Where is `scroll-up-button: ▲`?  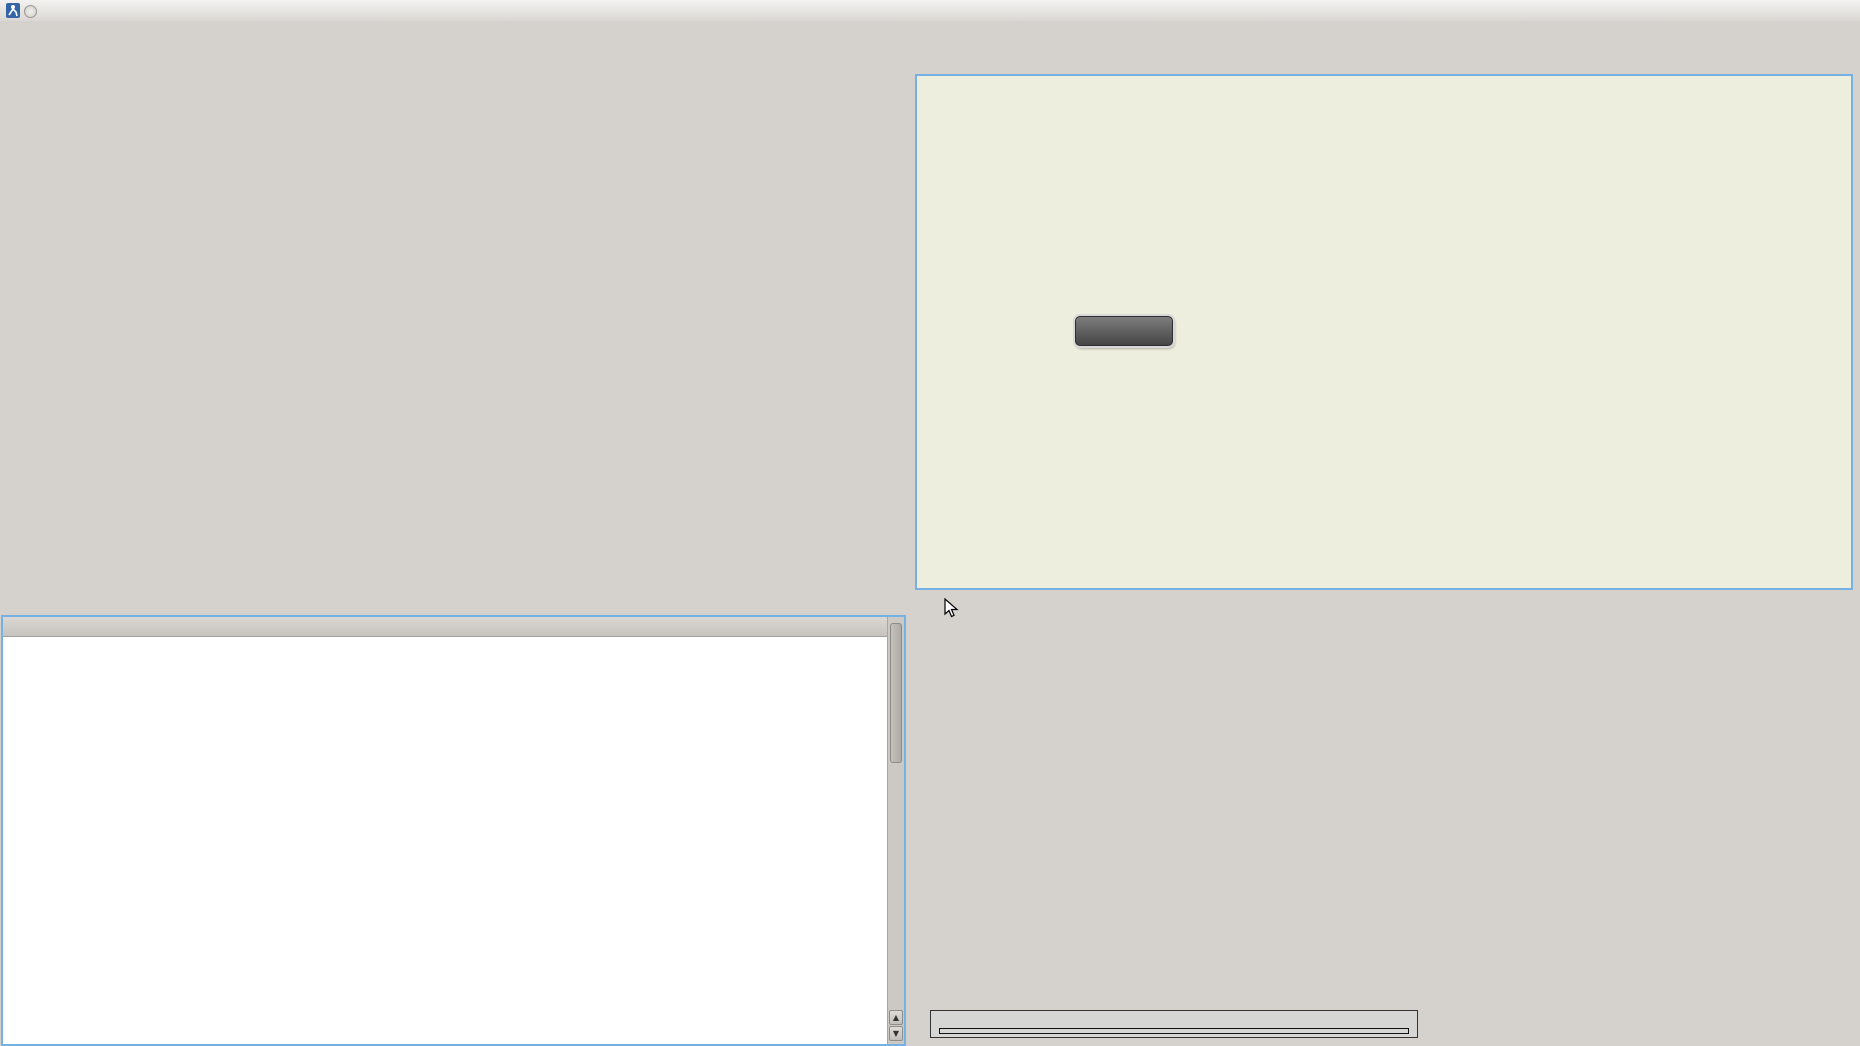 scroll-up-button: ▲ is located at coordinates (896, 1017).